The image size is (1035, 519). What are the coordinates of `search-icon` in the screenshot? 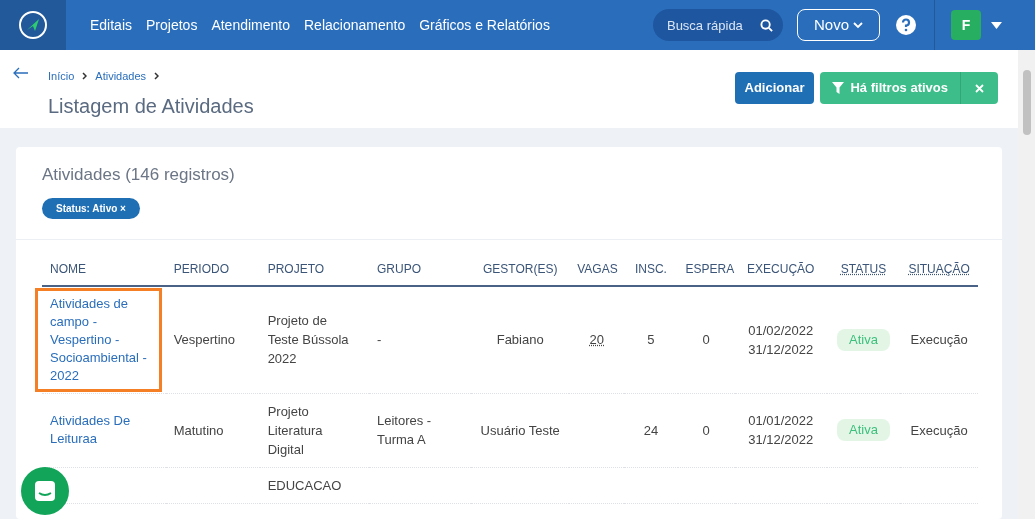 It's located at (766, 25).